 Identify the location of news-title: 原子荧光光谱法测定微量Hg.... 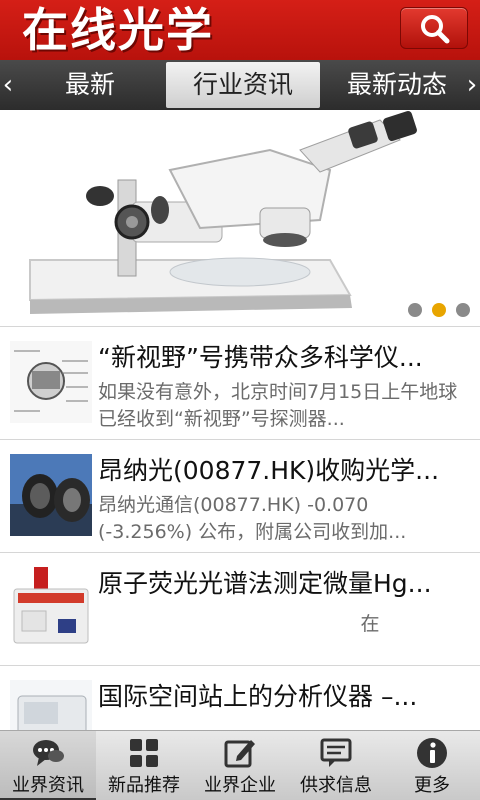
(265, 583).